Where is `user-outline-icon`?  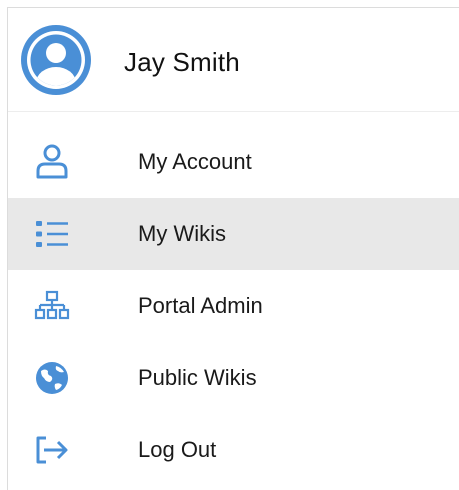 user-outline-icon is located at coordinates (52, 162).